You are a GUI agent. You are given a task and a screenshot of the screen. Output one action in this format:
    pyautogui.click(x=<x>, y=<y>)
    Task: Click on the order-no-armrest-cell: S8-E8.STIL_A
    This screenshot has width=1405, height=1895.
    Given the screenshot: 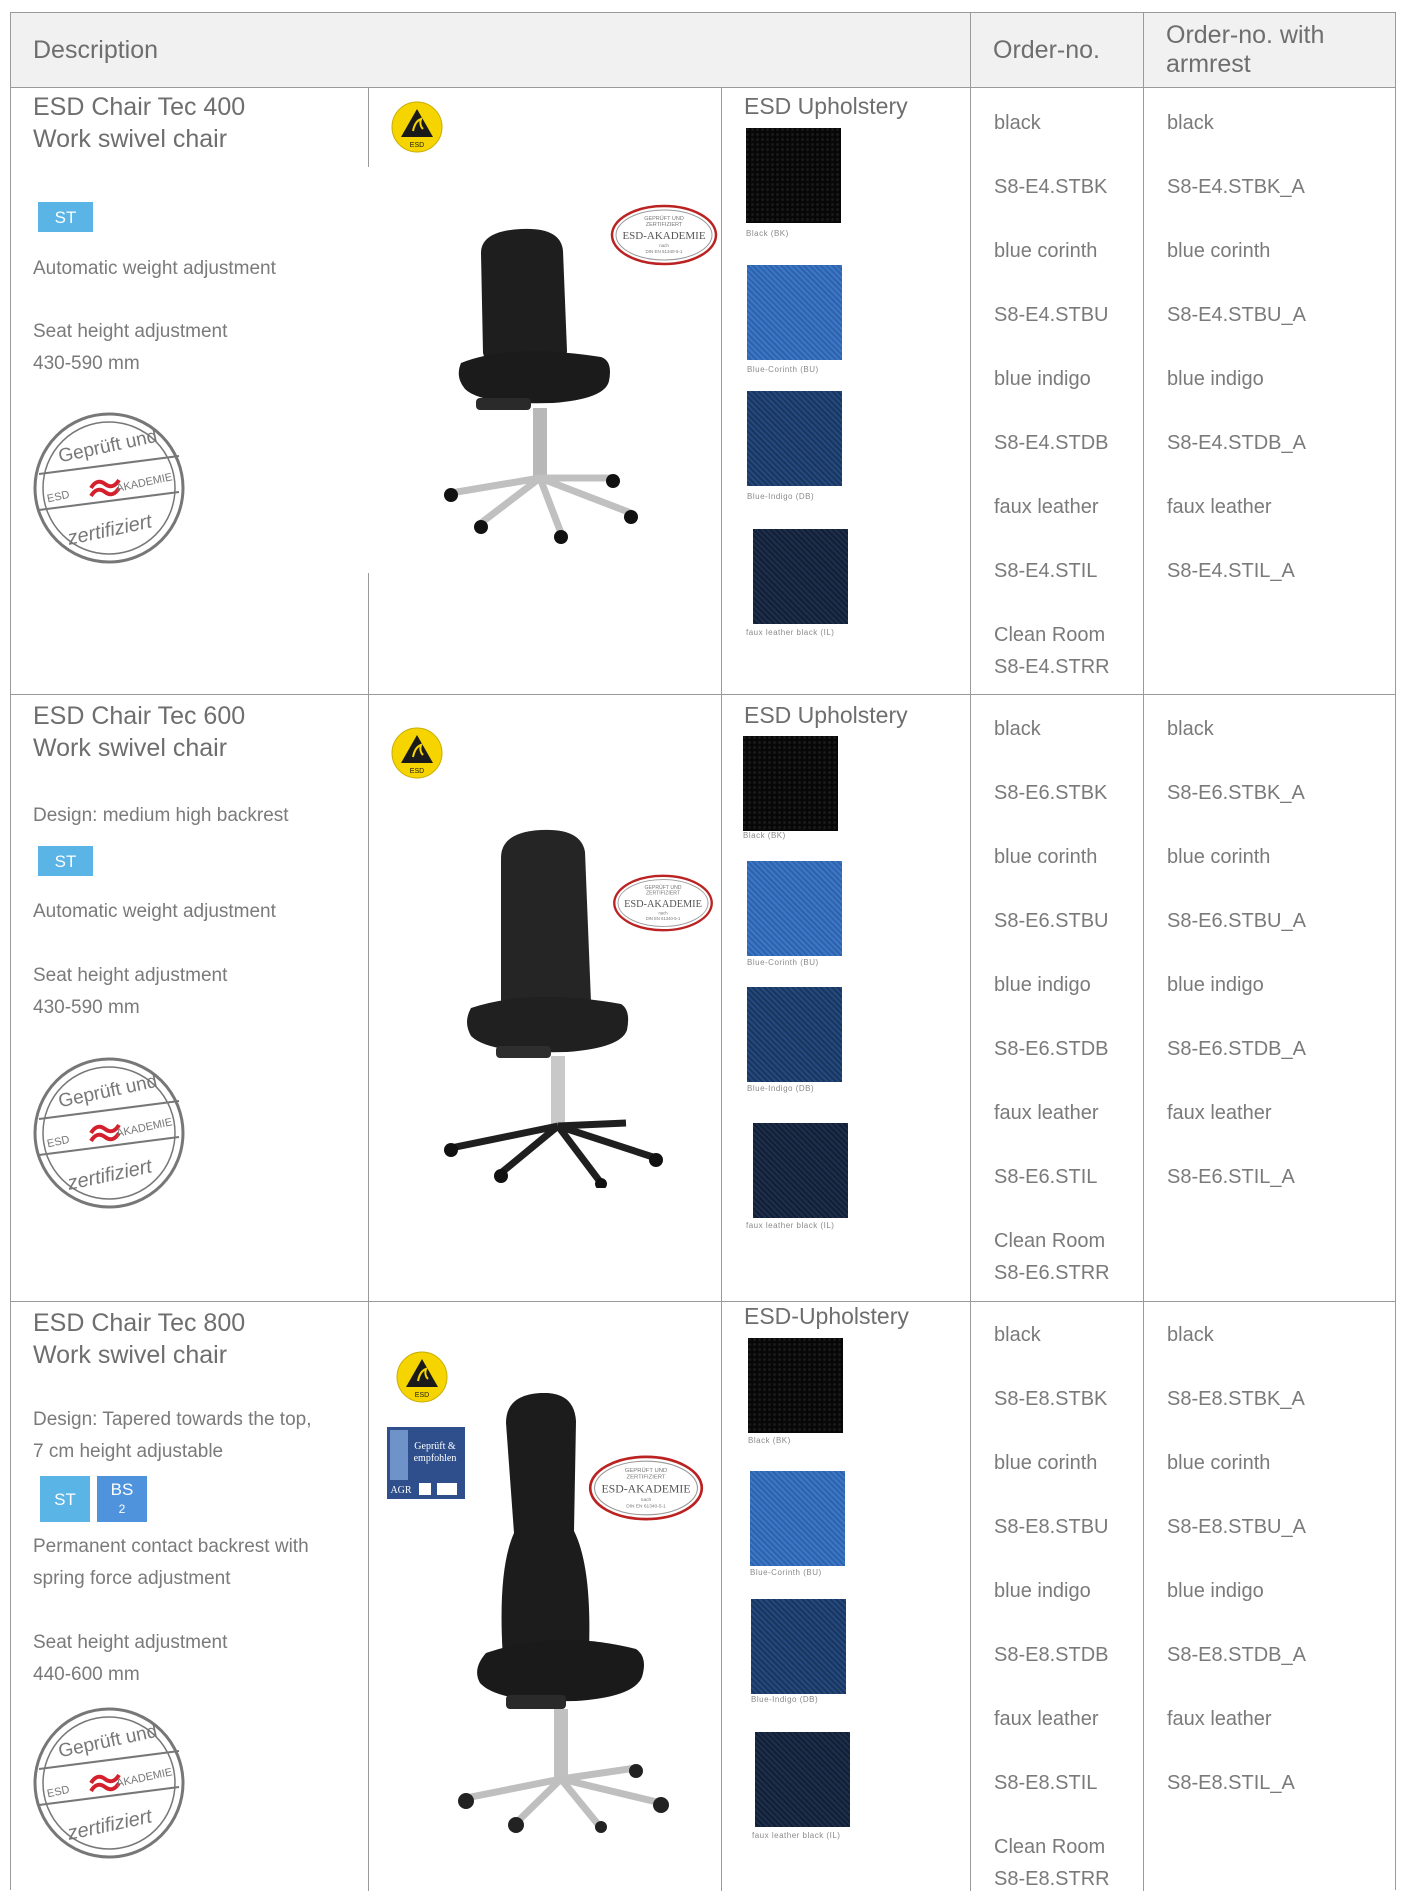 What is the action you would take?
    pyautogui.click(x=1231, y=1783)
    